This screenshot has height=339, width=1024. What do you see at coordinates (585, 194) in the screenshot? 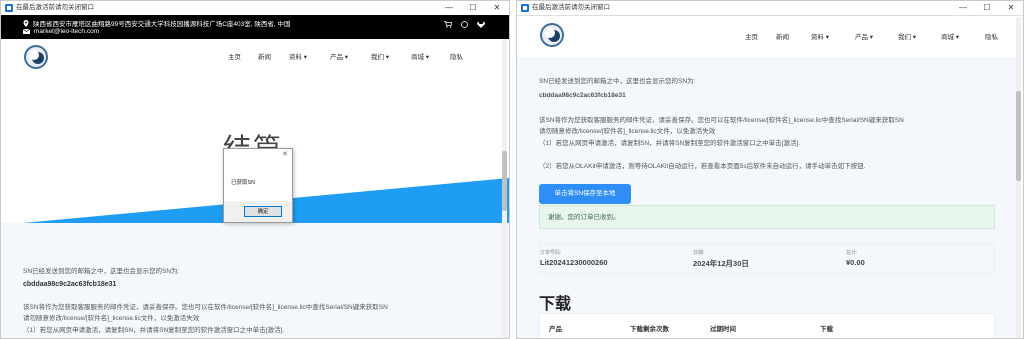
I see `save-sn-button: 单击将SN保存至本地` at bounding box center [585, 194].